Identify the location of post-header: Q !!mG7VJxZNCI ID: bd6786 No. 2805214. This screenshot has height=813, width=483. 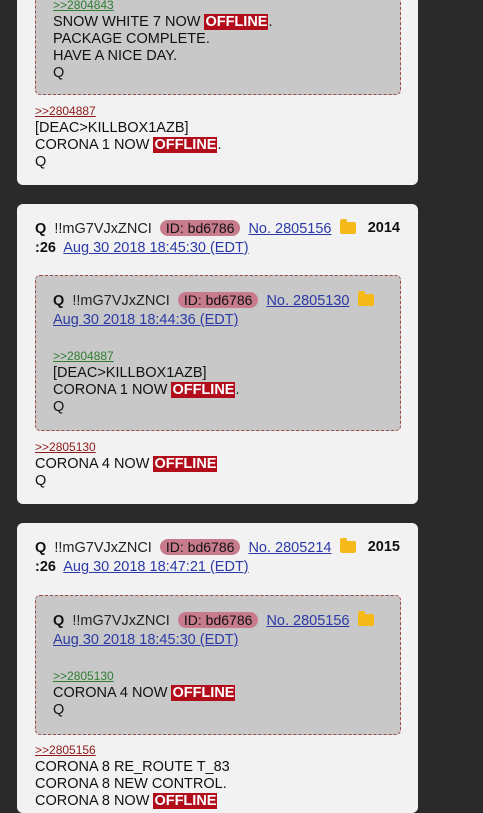
(195, 547).